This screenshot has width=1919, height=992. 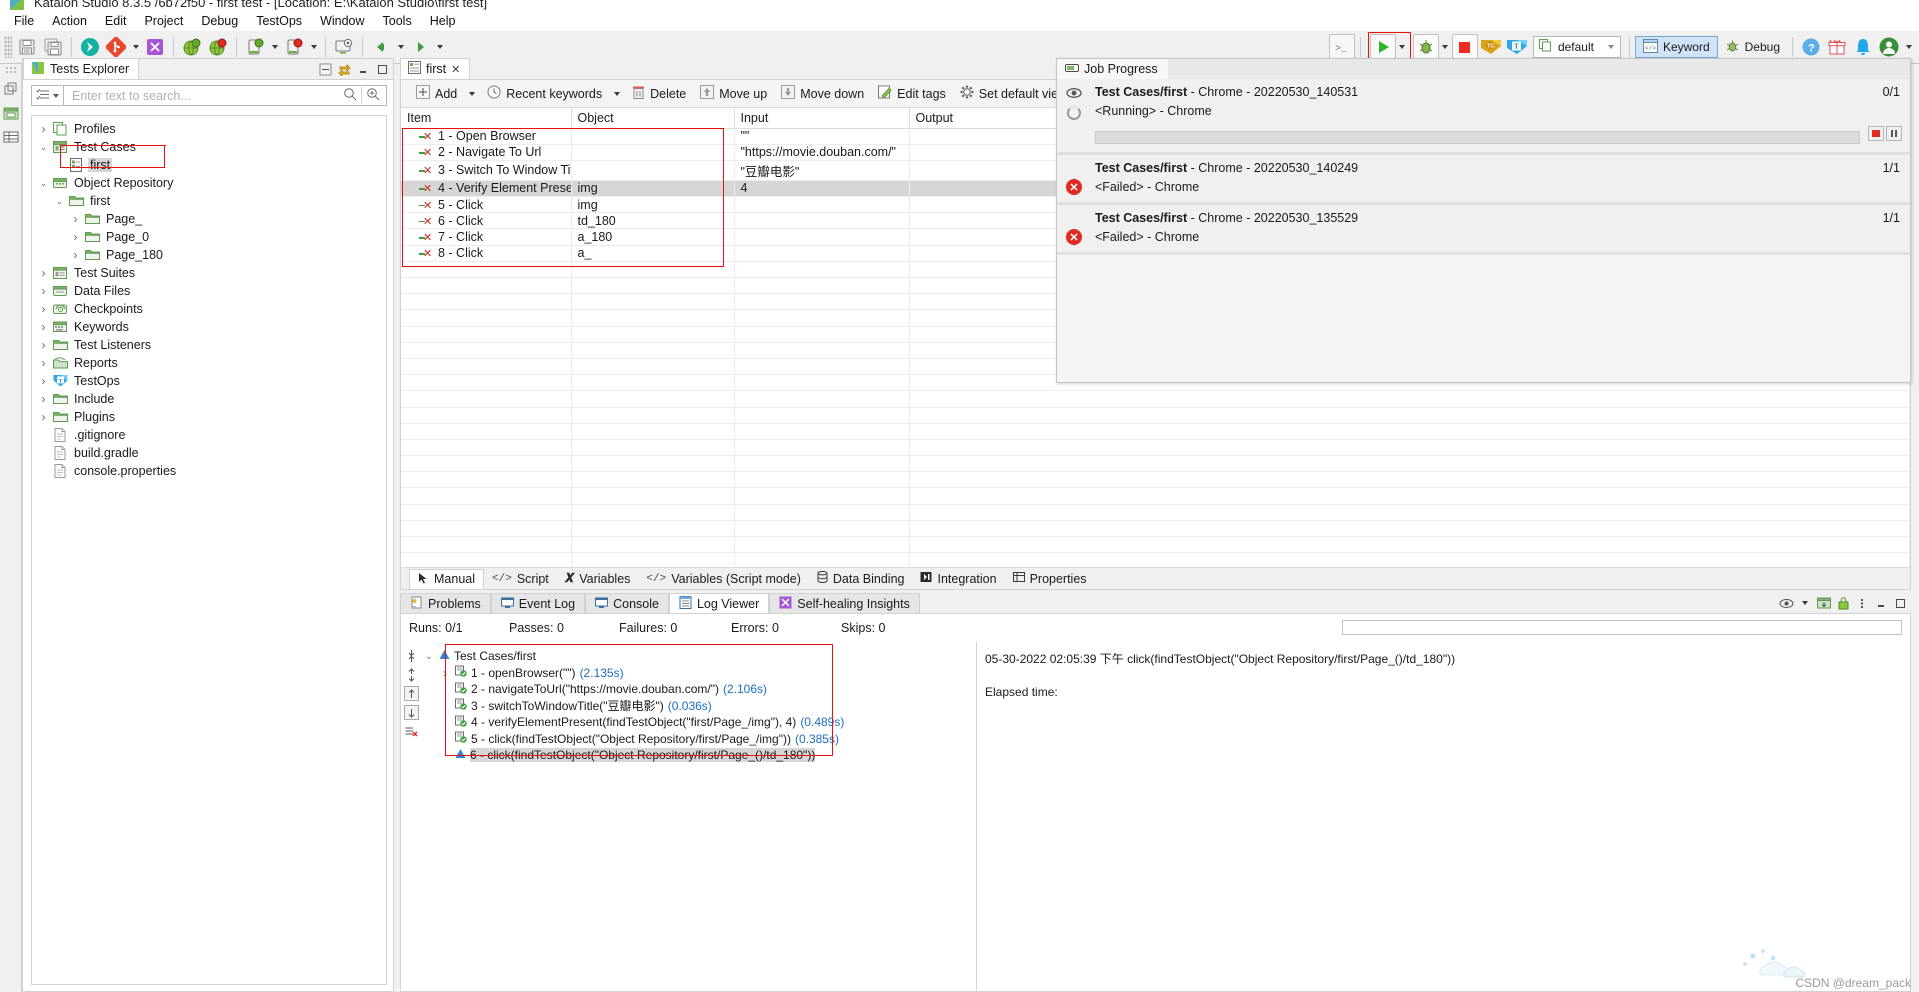 What do you see at coordinates (8, 47) in the screenshot?
I see `toolbar-grip` at bounding box center [8, 47].